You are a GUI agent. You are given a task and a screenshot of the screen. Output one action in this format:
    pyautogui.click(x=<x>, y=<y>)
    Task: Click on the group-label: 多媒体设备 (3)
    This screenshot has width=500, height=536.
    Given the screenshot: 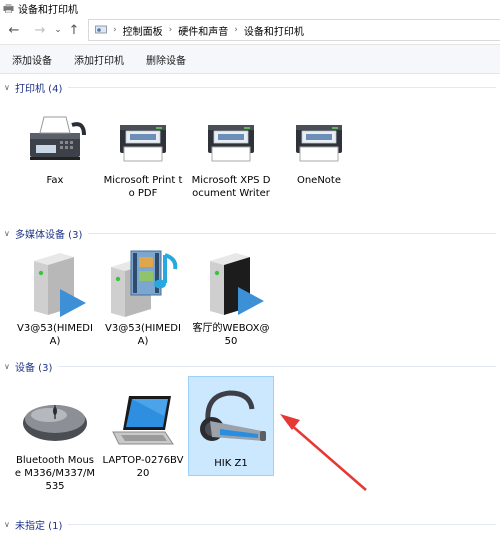 What is the action you would take?
    pyautogui.click(x=49, y=235)
    